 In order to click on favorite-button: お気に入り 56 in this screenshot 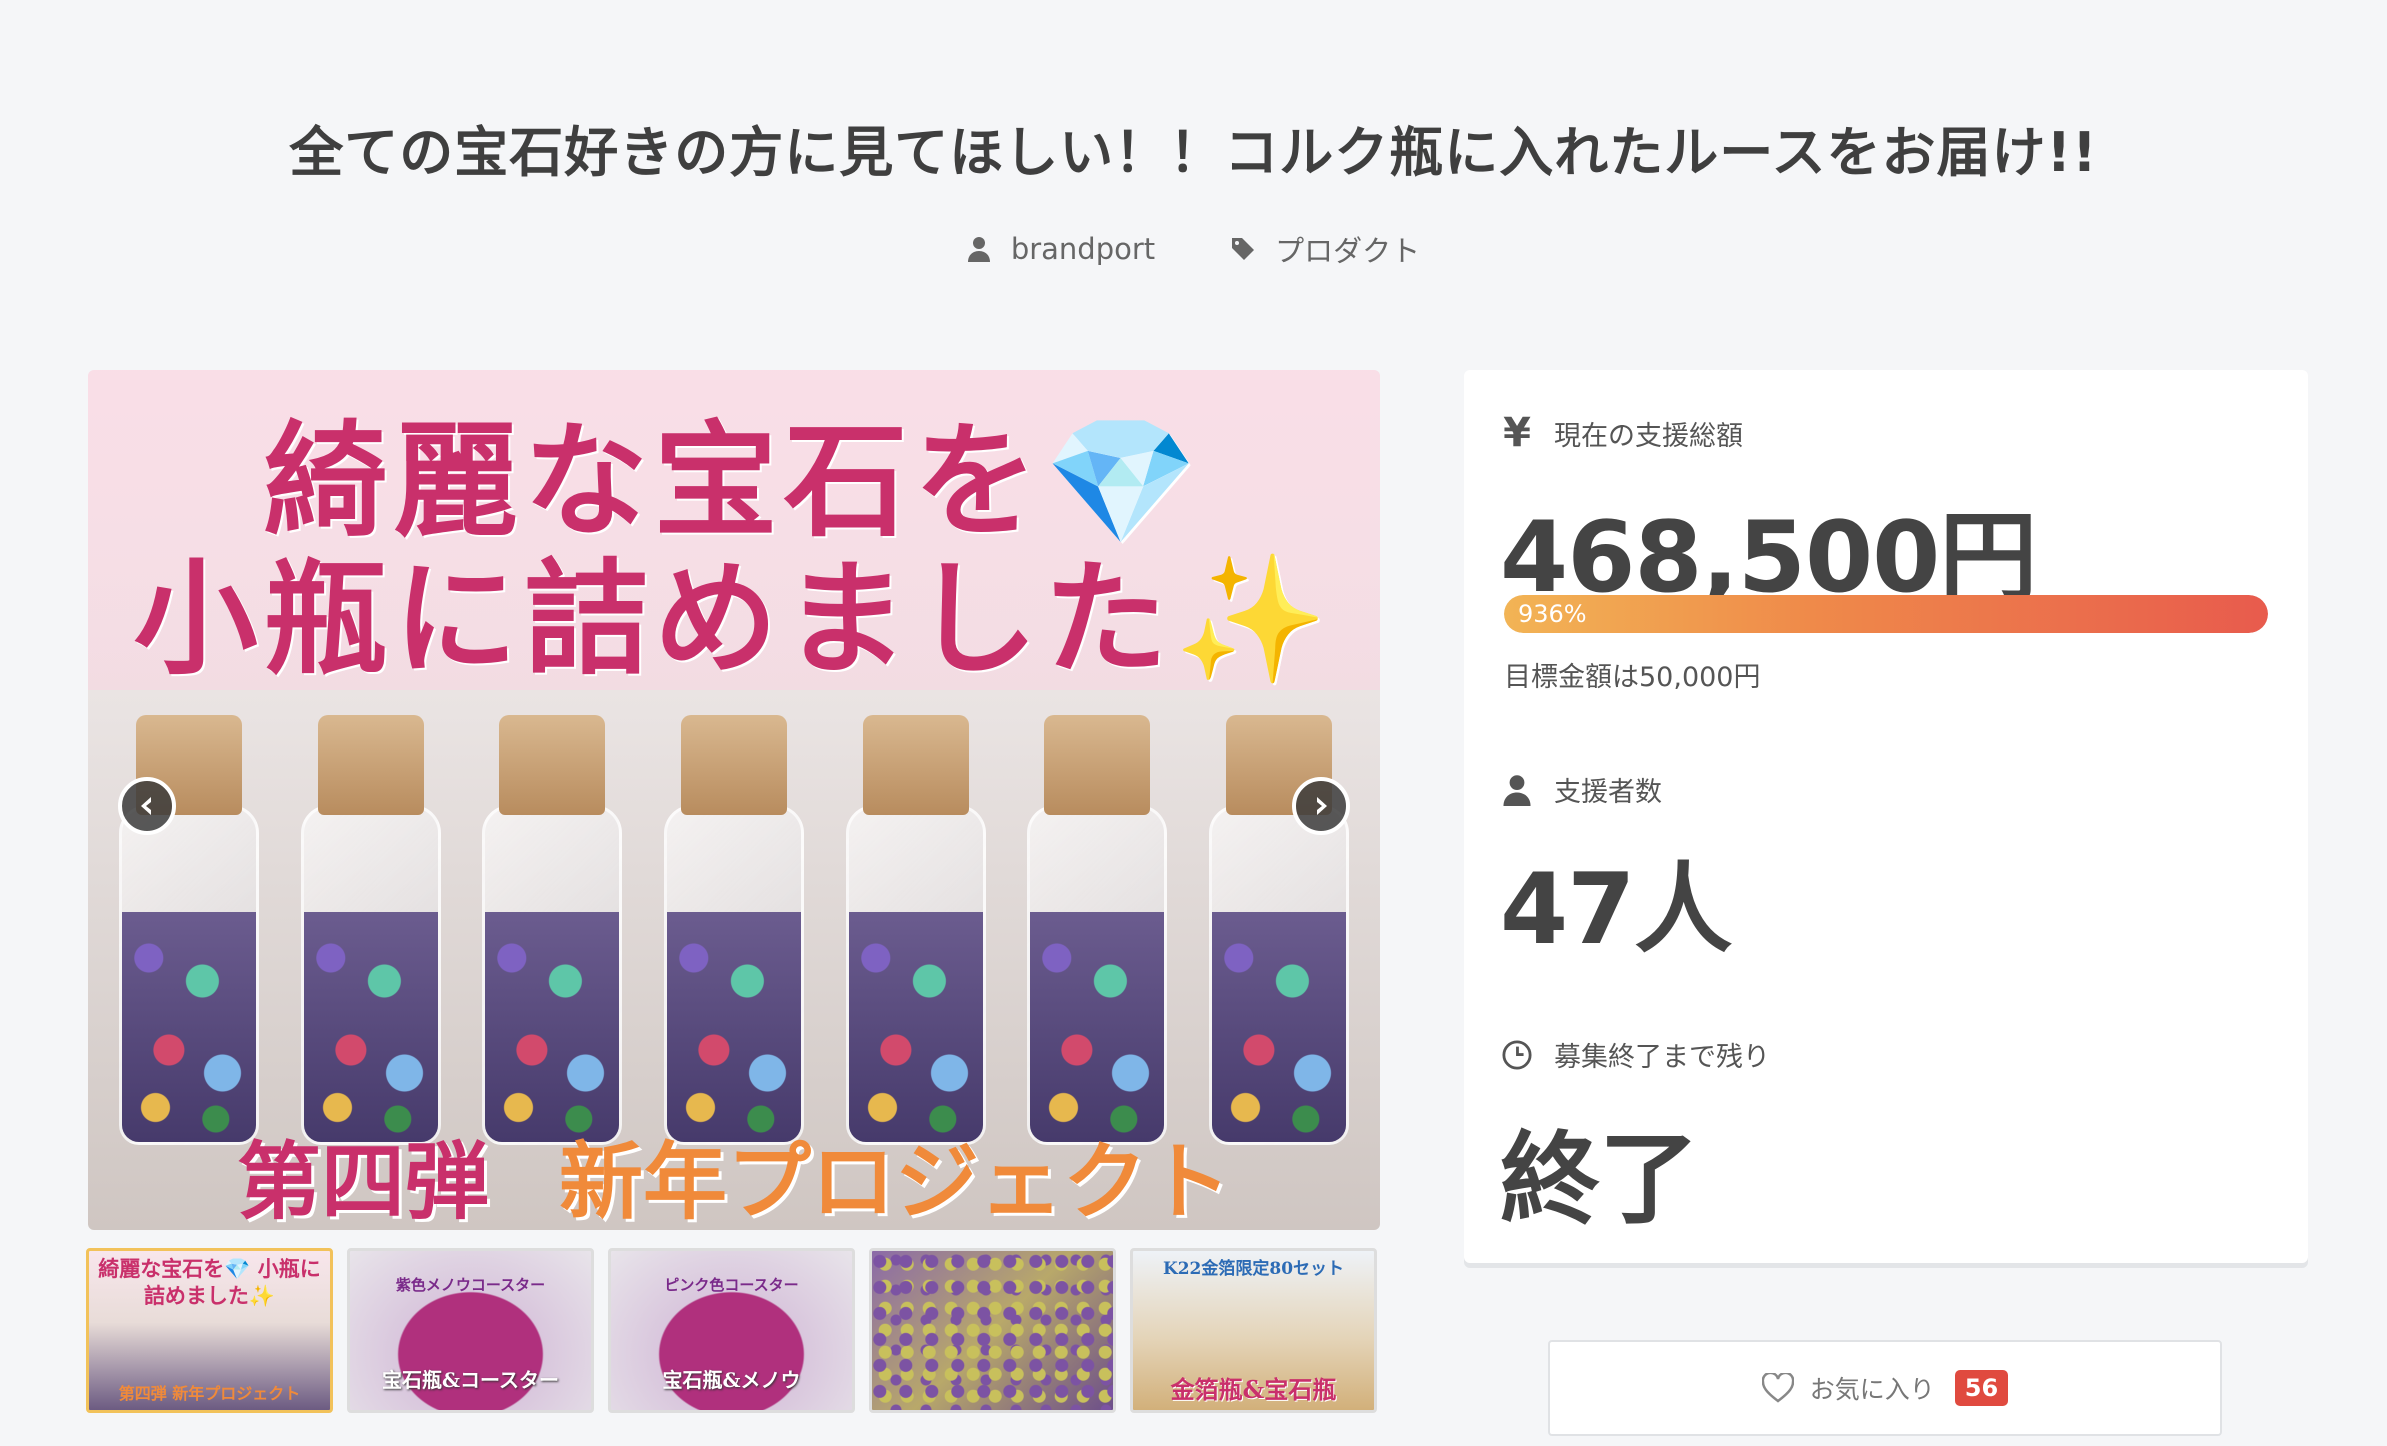, I will do `click(1885, 1388)`.